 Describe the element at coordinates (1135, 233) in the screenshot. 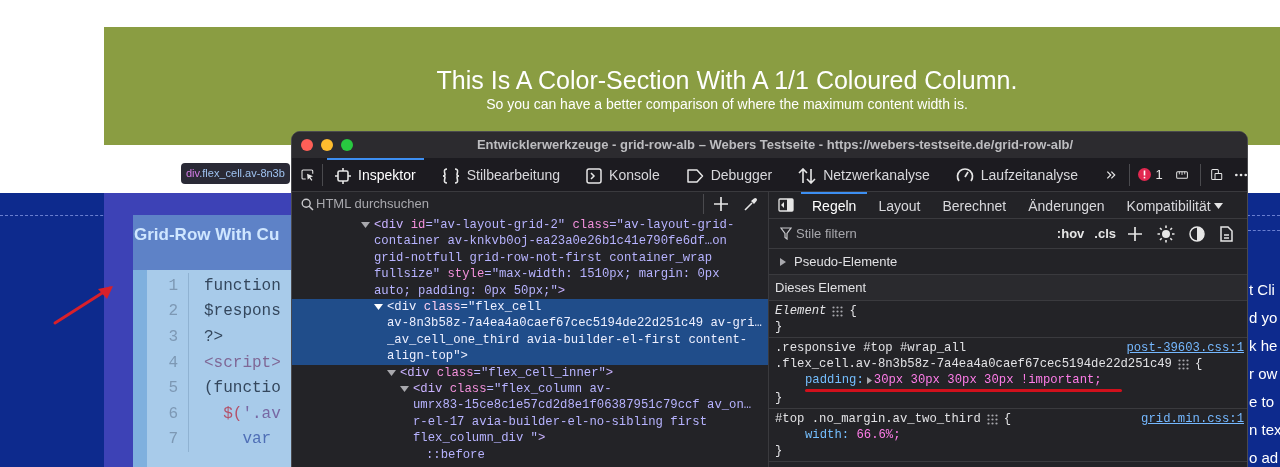

I see `add-rule-icon` at that location.